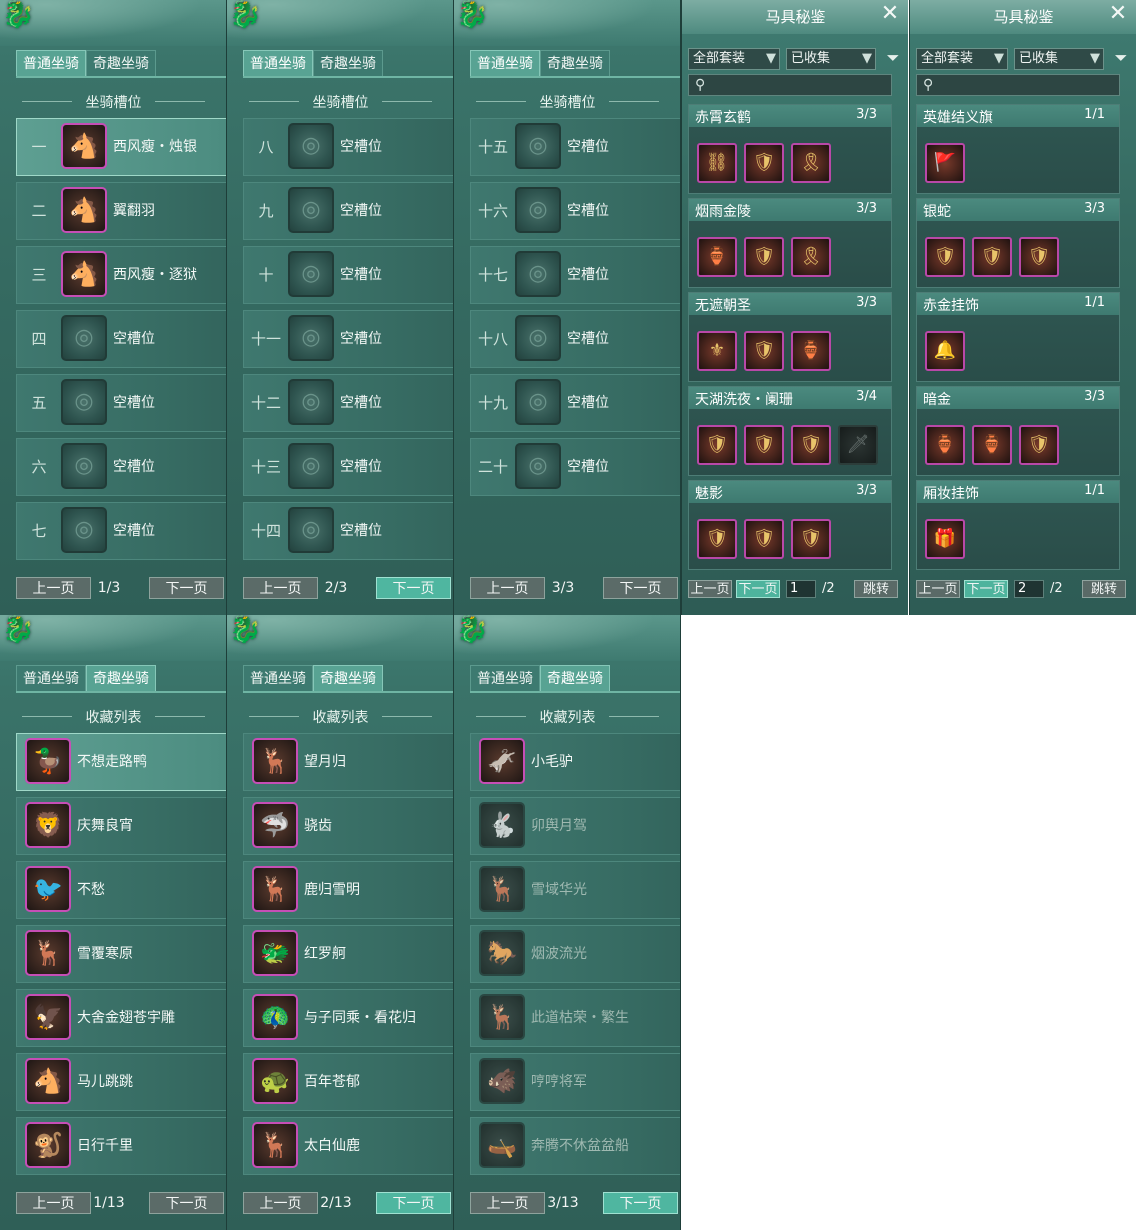 The image size is (1136, 1230). Describe the element at coordinates (945, 539) in the screenshot. I see `harness-piece-icon: 🎁` at that location.